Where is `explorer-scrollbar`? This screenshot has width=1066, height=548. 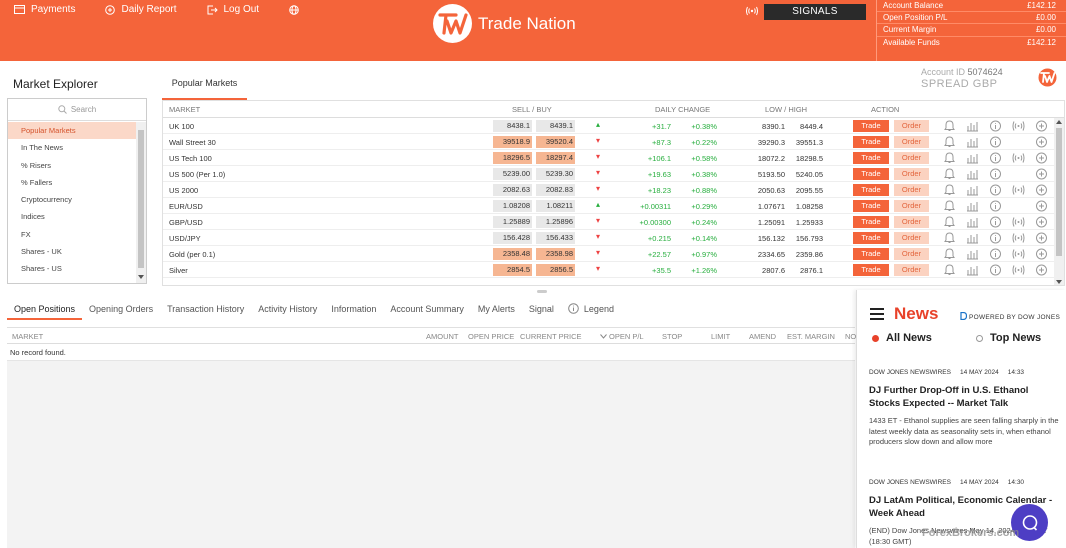 explorer-scrollbar is located at coordinates (141, 202).